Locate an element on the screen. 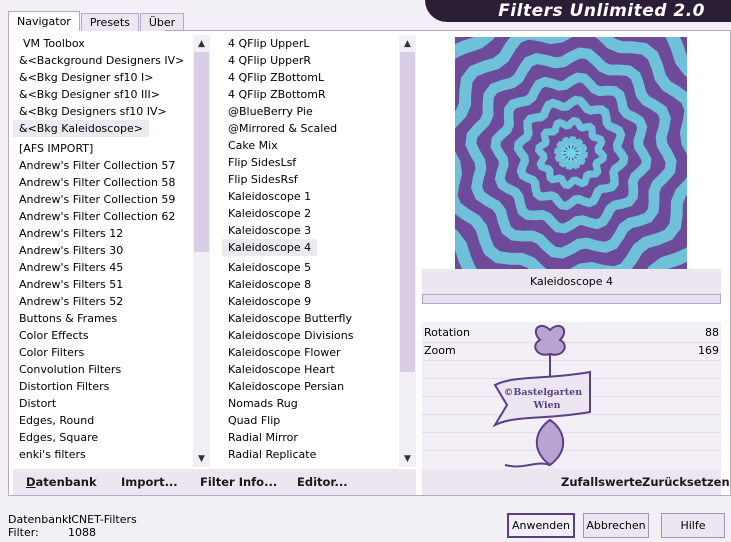 The width and height of the screenshot is (731, 542). status-value: ICNET-Filters is located at coordinates (102, 519).